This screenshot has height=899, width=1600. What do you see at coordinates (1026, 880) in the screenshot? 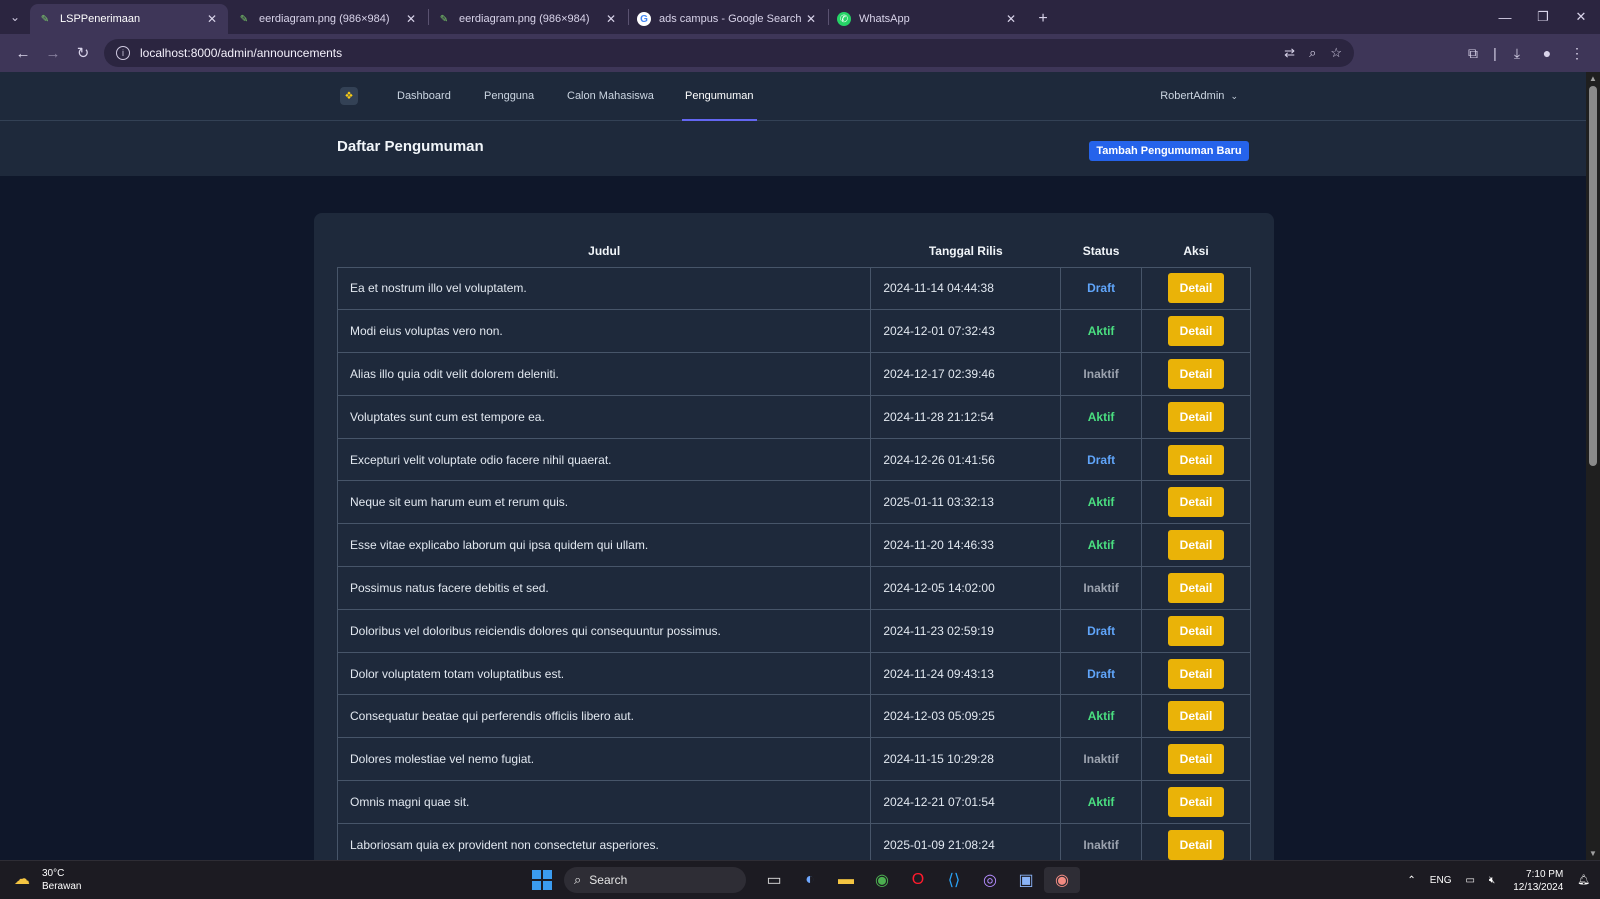
I see `terminal-icon: ▣` at bounding box center [1026, 880].